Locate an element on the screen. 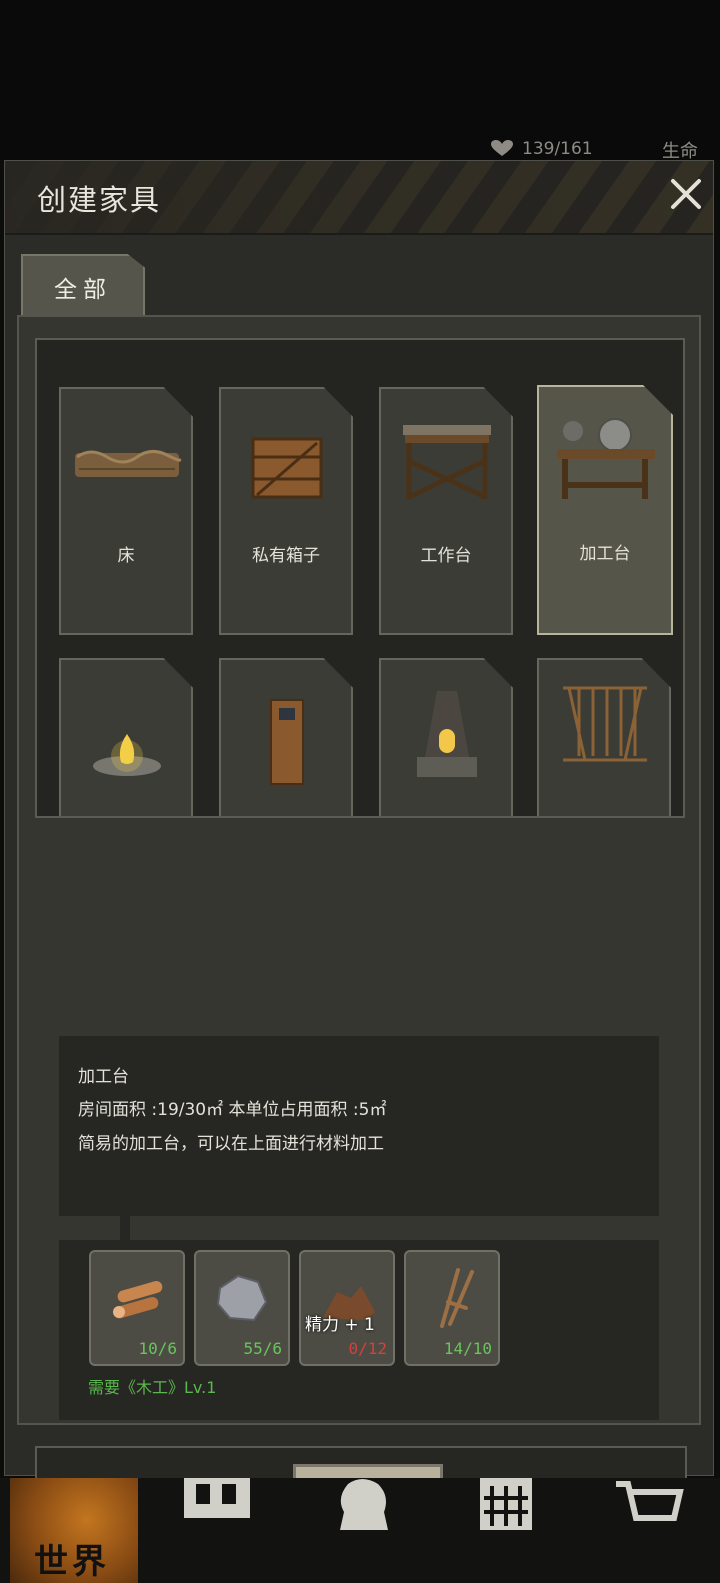 The height and width of the screenshot is (1583, 720). crate-icon is located at coordinates (287, 468).